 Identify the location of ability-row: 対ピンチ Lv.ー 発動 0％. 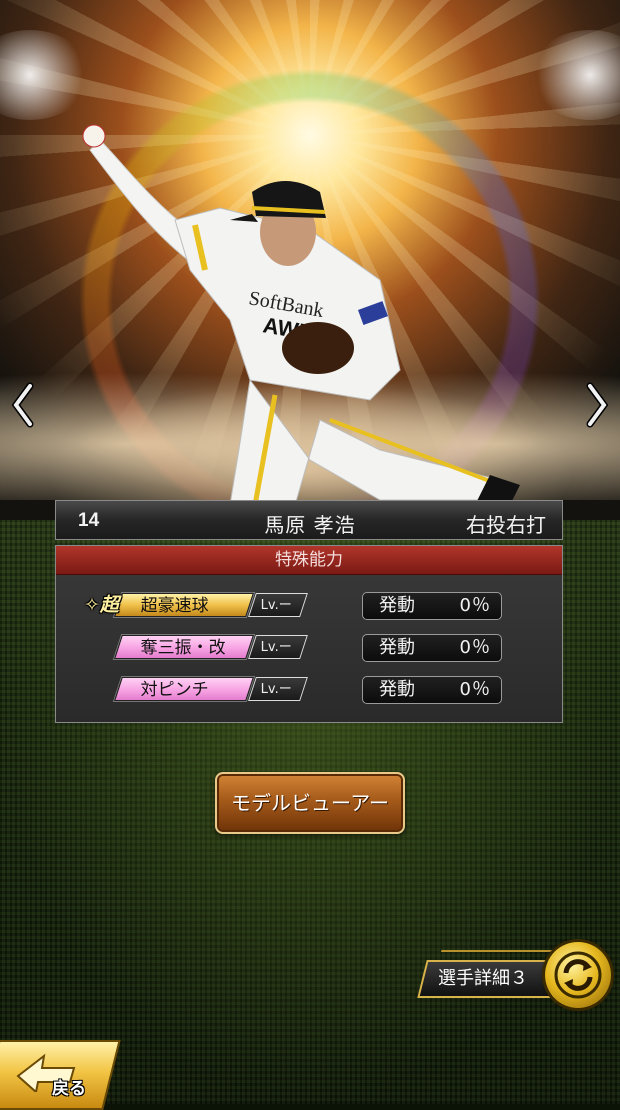
(310, 690).